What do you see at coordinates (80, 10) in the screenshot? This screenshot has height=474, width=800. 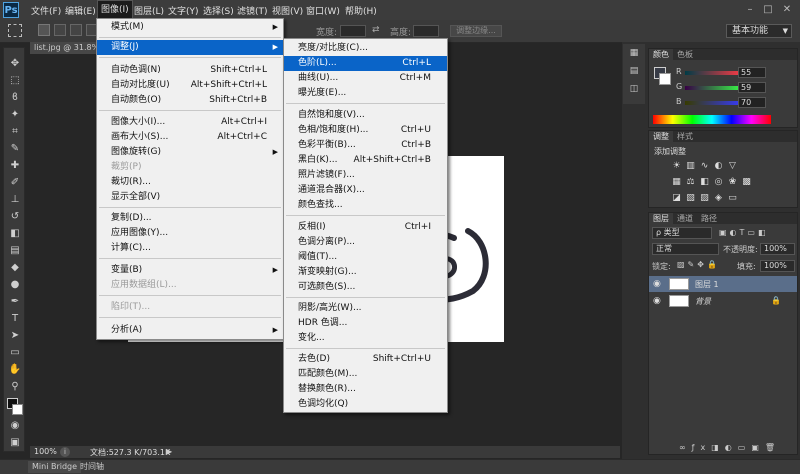 I see `menu-edit: 编辑(E)` at bounding box center [80, 10].